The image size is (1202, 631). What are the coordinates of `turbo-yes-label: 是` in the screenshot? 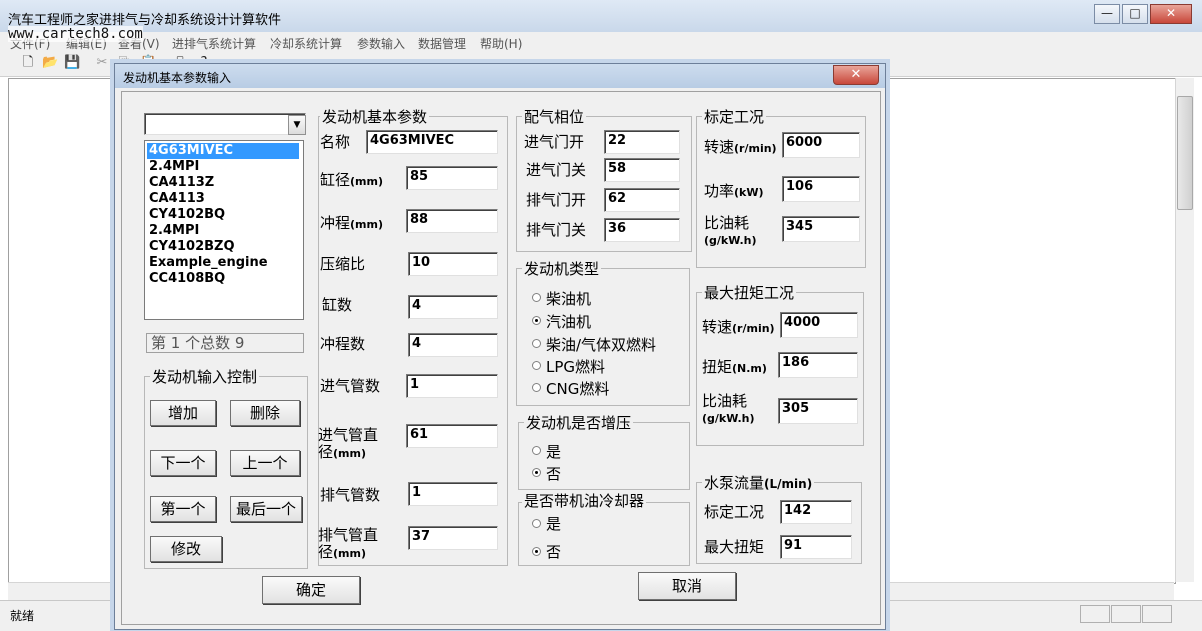 It's located at (553, 451).